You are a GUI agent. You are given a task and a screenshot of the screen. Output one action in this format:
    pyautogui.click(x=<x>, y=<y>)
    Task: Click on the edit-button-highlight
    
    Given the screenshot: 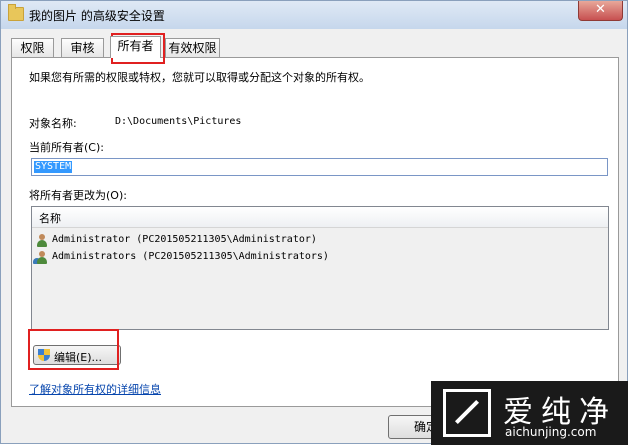 What is the action you would take?
    pyautogui.click(x=73, y=349)
    